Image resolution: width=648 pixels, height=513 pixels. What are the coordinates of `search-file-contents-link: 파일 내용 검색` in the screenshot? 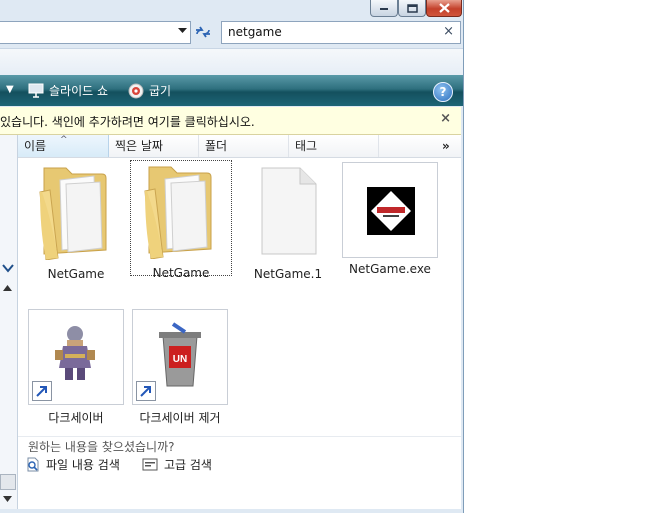 It's located at (73, 464).